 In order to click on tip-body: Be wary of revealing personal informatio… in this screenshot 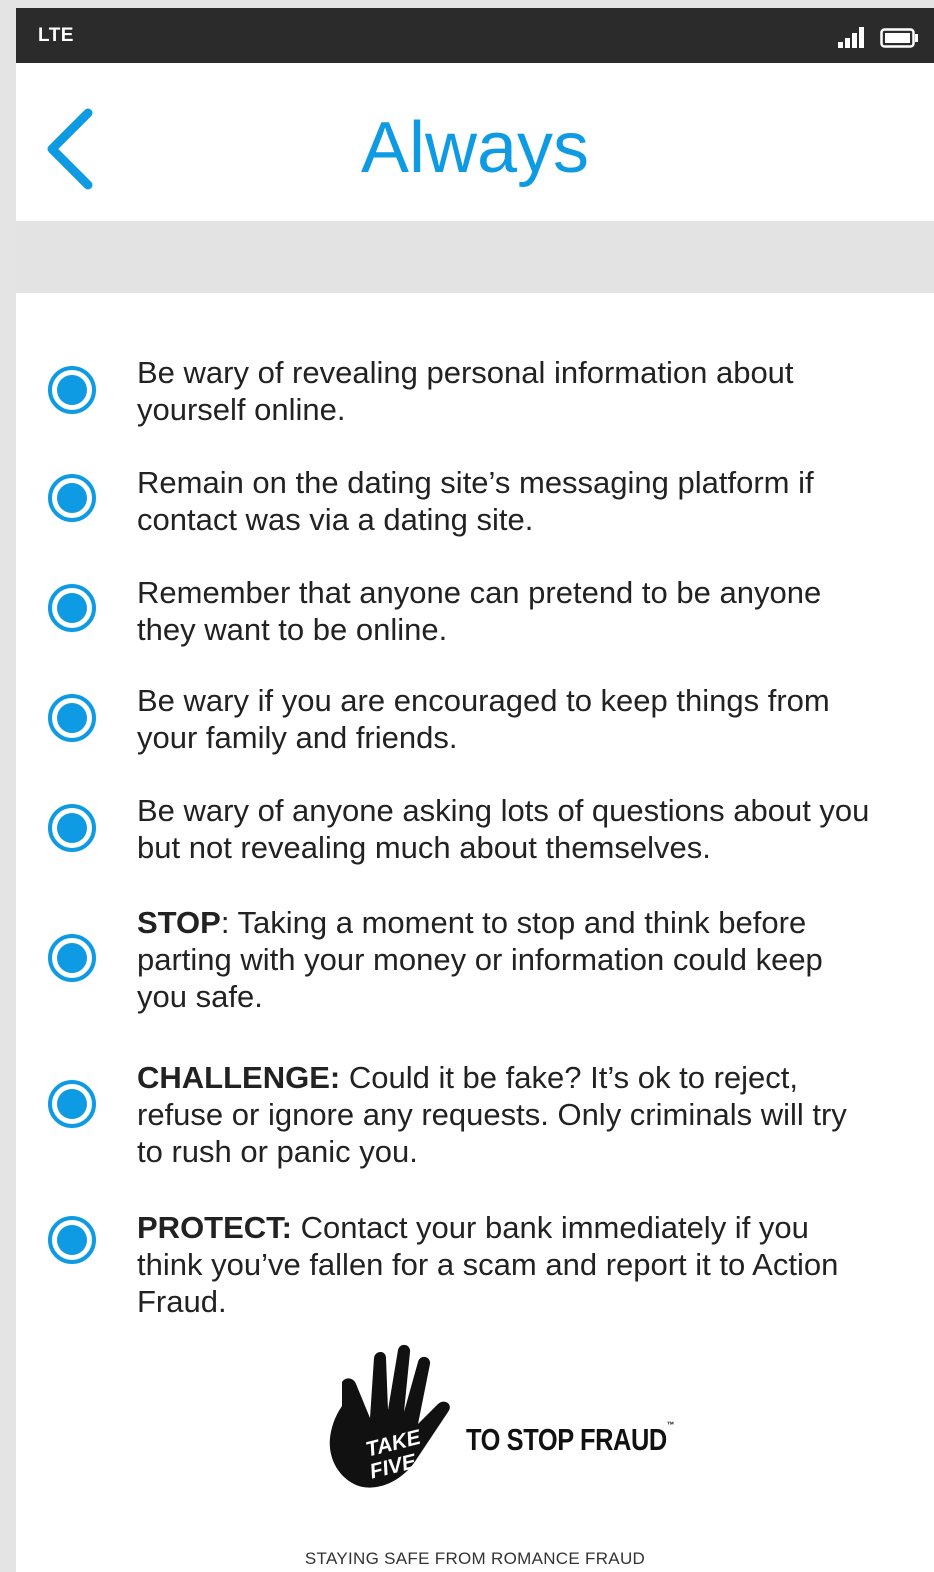, I will do `click(465, 391)`.